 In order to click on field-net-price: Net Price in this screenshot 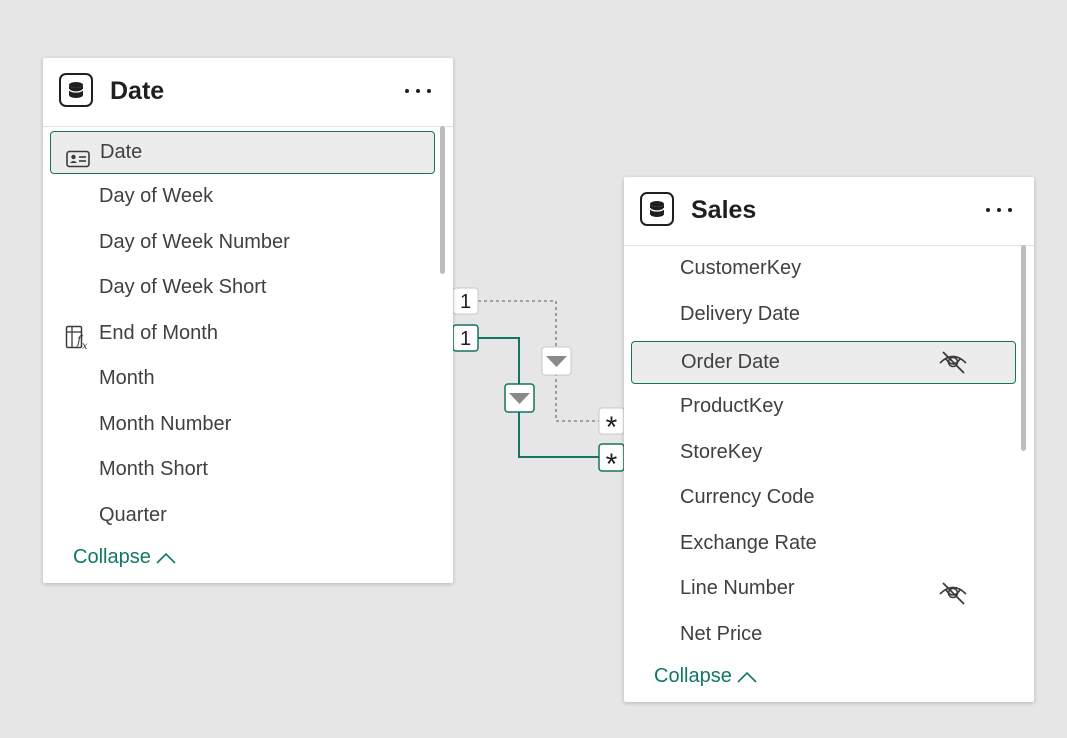, I will do `click(829, 635)`.